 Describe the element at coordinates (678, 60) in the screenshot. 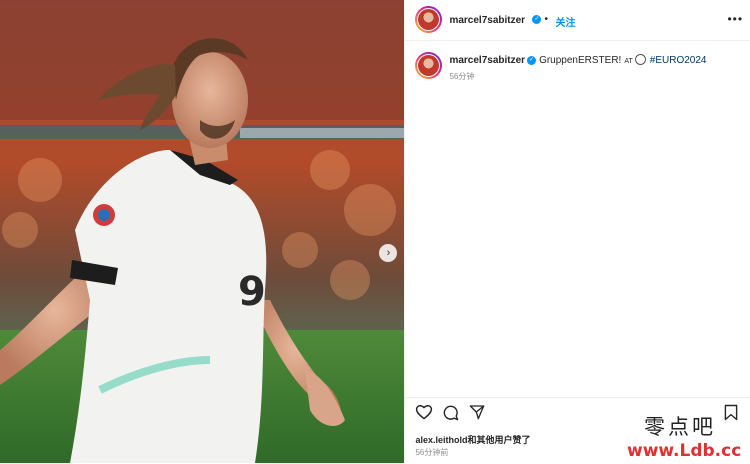

I see `hashtag-link: #EURO2024` at that location.